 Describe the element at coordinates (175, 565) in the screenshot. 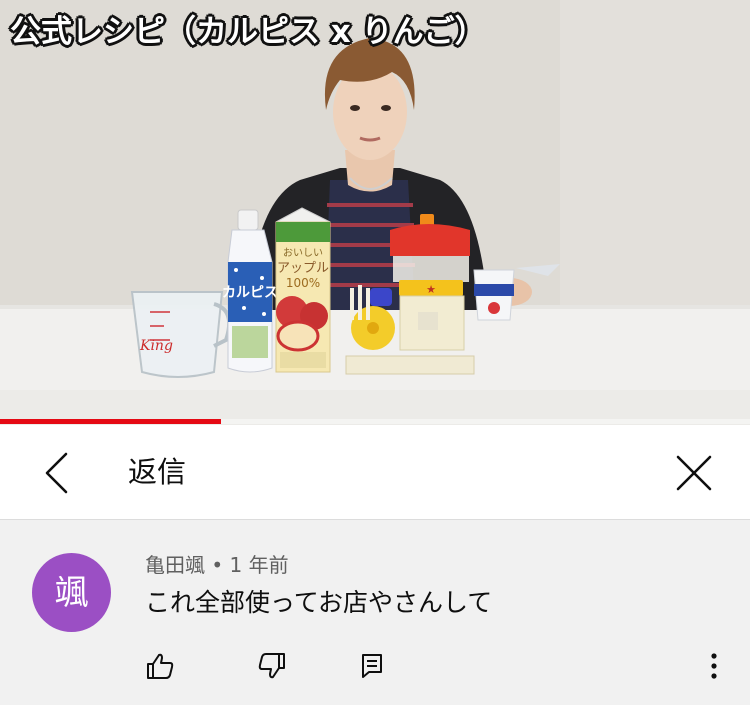

I see `comment-author: 亀田颯` at that location.